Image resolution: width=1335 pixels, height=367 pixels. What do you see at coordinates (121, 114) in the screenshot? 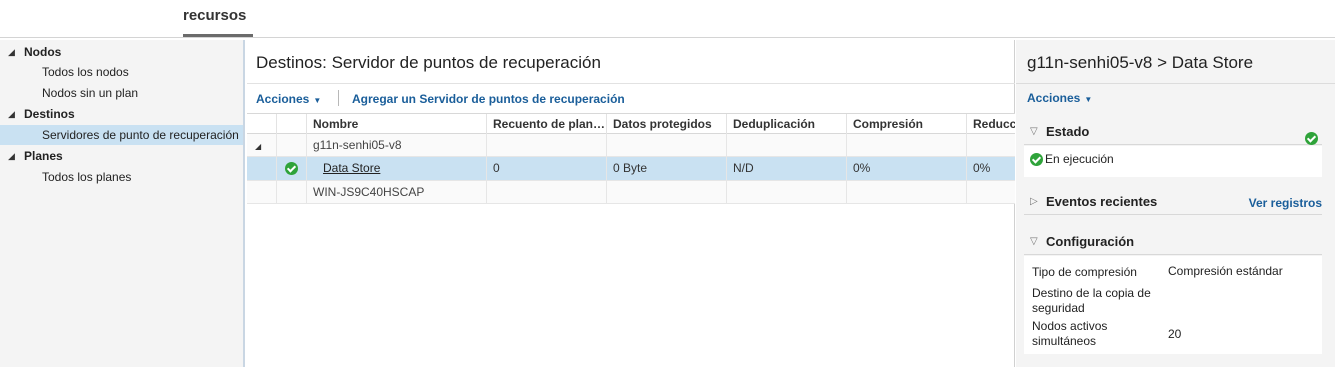
I see `nav-group-destinos: ◢ Destinos` at bounding box center [121, 114].